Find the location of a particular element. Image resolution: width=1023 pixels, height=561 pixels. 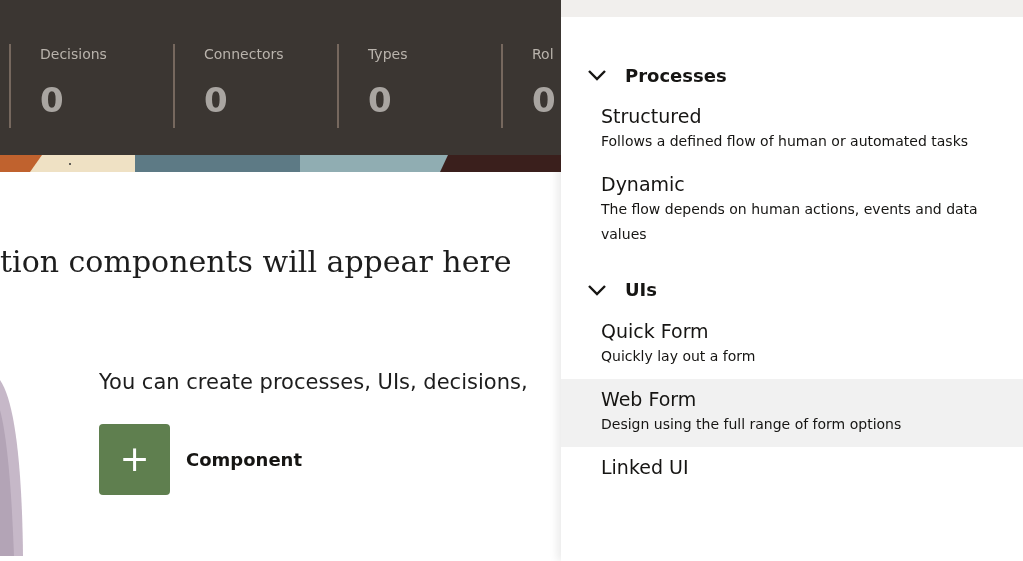

menu-item: Linked UI is located at coordinates (792, 468).